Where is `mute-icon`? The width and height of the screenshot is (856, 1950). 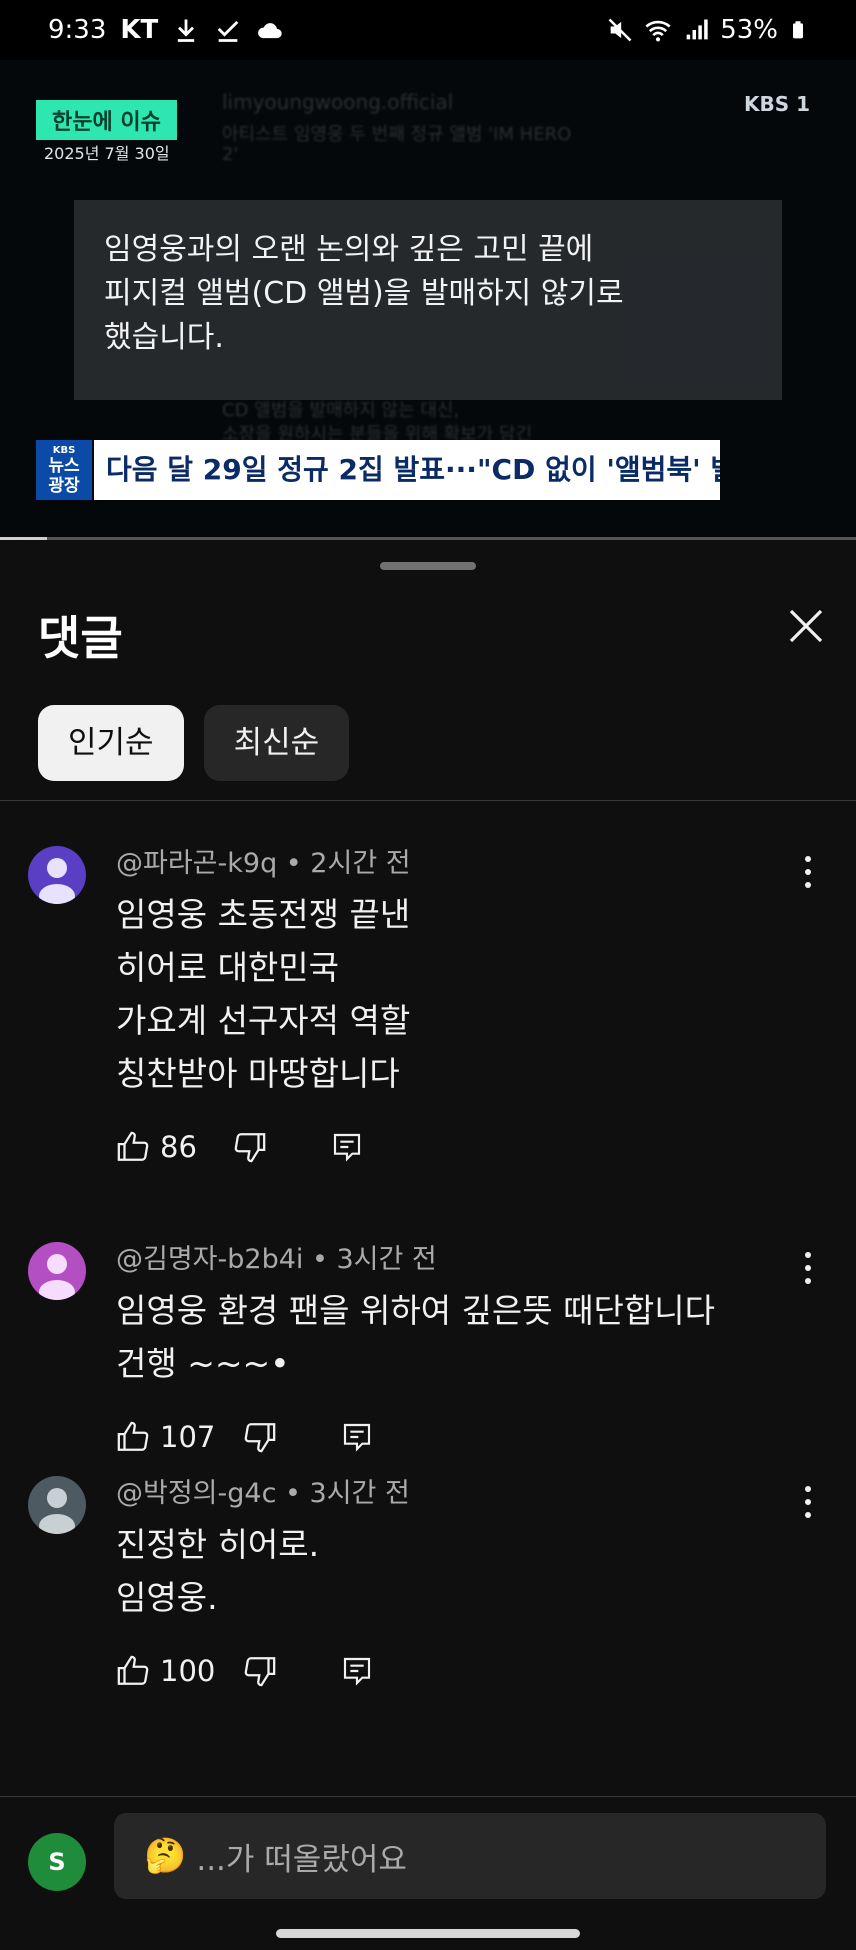
mute-icon is located at coordinates (620, 30).